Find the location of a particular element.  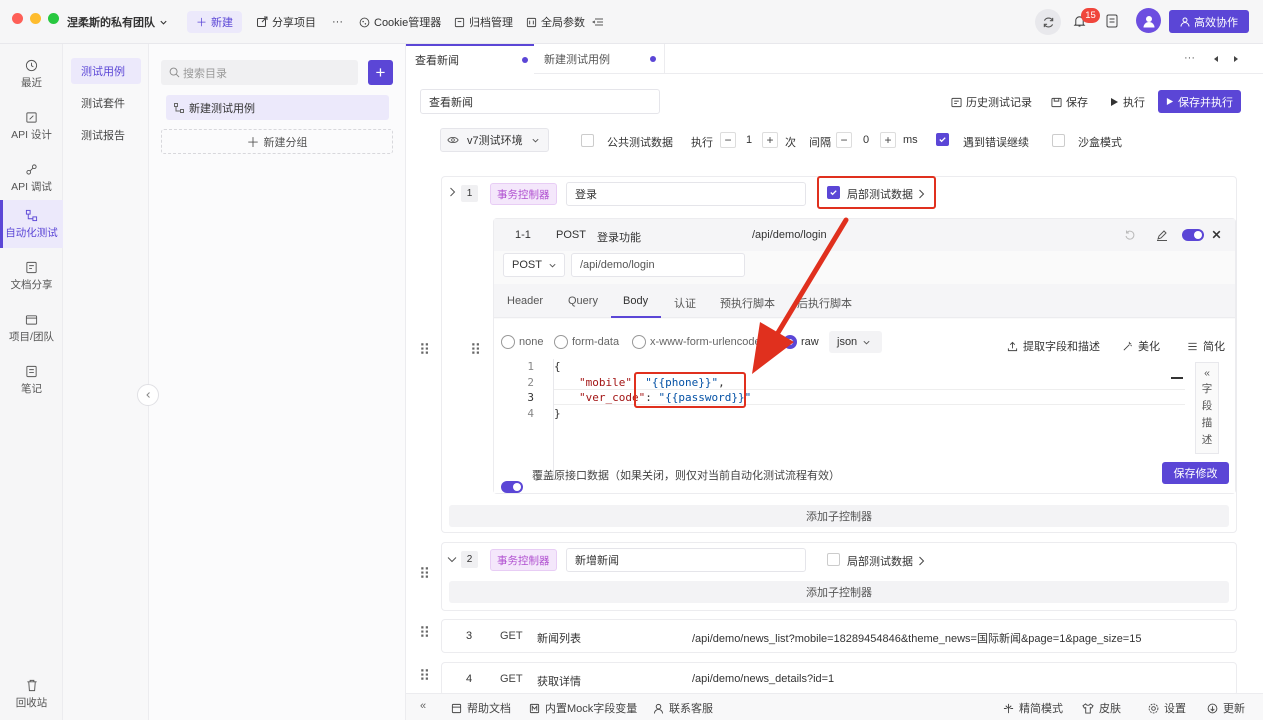

subnav-test-cases: 测试用例 is located at coordinates (106, 71).